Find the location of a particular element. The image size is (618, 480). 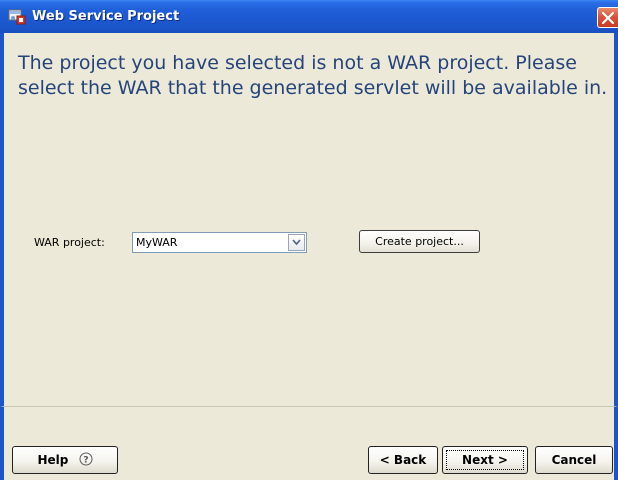

war-project-label: WAR project: is located at coordinates (69, 242).